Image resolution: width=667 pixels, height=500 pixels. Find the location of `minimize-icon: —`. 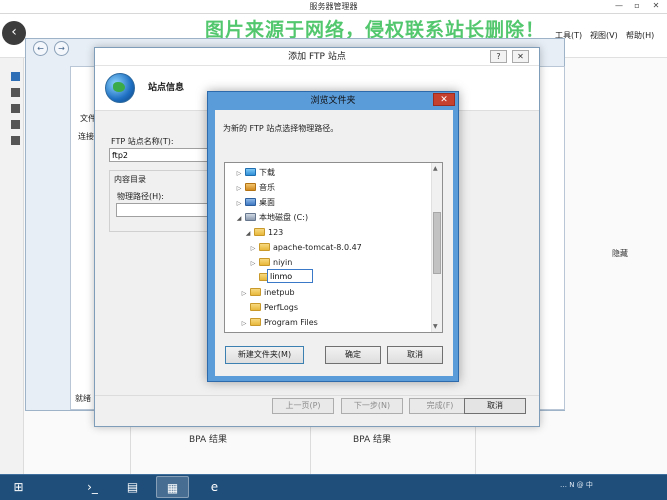

minimize-icon: — is located at coordinates (619, 6).